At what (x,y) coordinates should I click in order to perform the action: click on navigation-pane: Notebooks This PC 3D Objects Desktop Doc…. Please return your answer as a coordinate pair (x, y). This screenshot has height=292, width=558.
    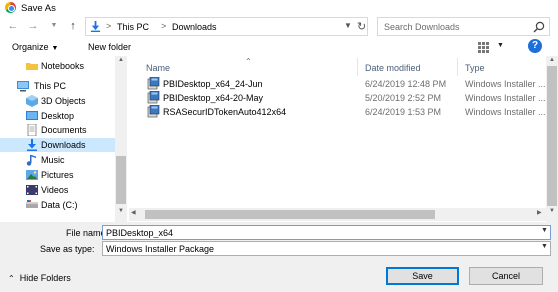
    Looking at the image, I should click on (63, 138).